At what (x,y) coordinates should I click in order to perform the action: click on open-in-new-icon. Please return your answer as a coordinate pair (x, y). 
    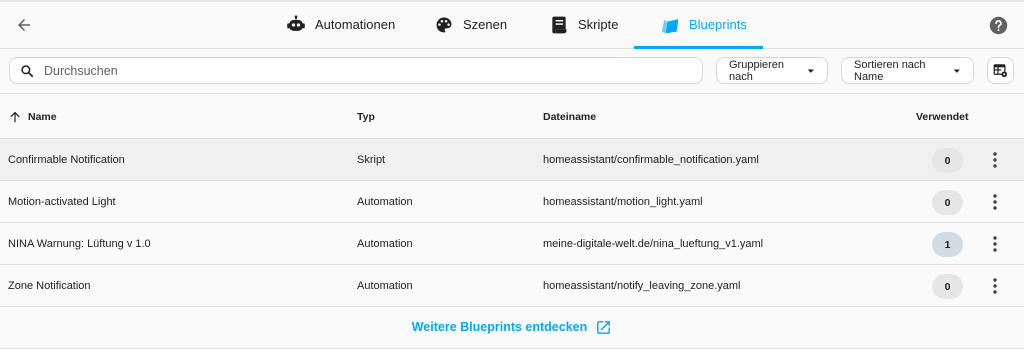
    Looking at the image, I should click on (604, 327).